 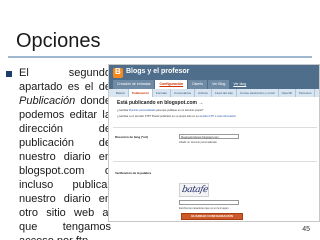 What do you see at coordinates (118, 72) in the screenshot?
I see `blogger-logo-icon: B` at bounding box center [118, 72].